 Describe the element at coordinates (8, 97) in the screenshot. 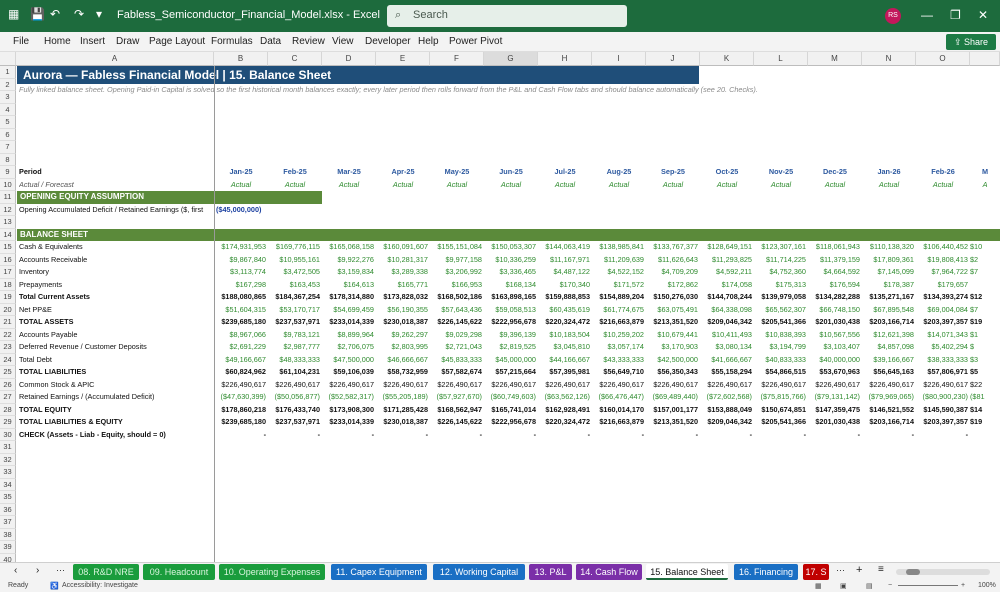

I see `row-header: 3` at that location.